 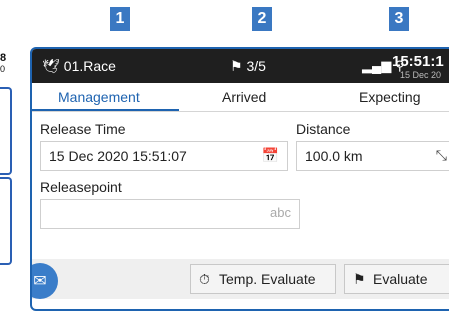 I want to click on tab-management: Management, so click(x=99, y=97).